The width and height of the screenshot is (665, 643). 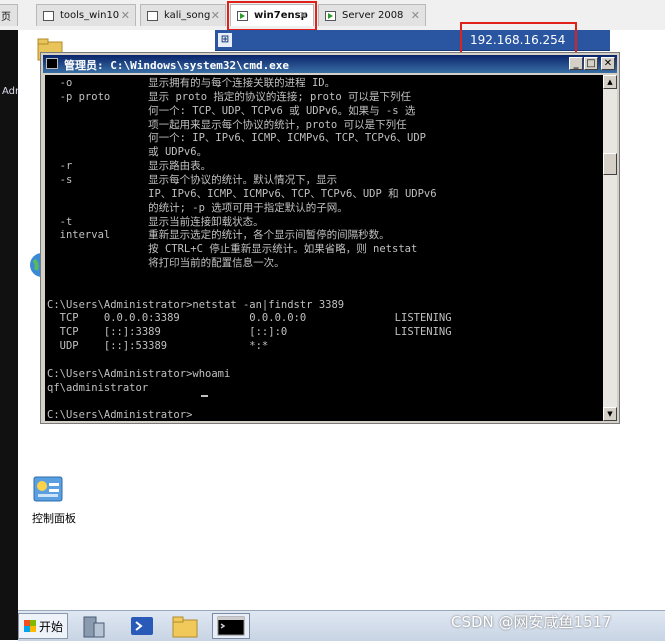 What do you see at coordinates (225, 40) in the screenshot?
I see `pin-icon: ⊞` at bounding box center [225, 40].